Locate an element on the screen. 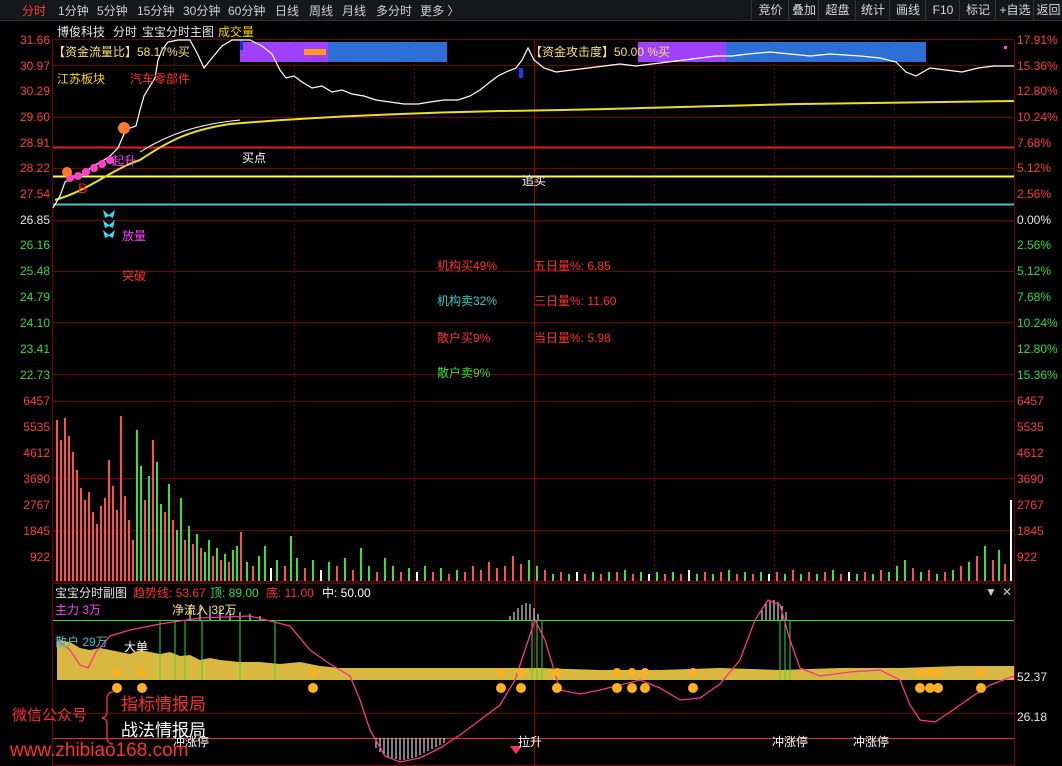  mid-value: 中: 50.00 is located at coordinates (346, 593).